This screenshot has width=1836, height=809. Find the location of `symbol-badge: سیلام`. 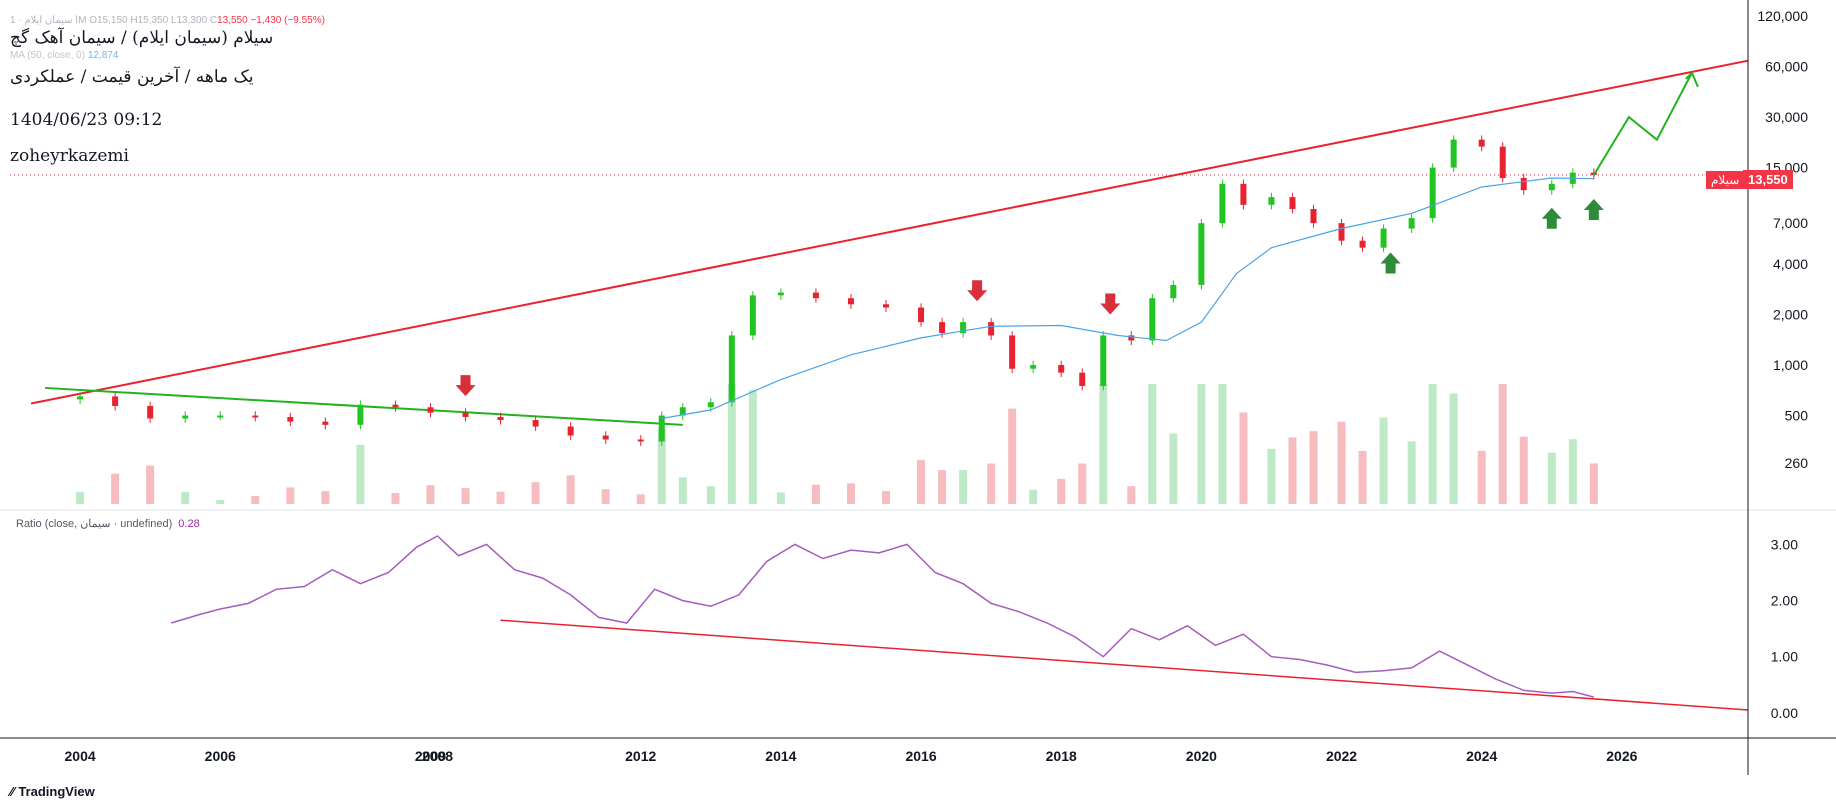

symbol-badge: سیلام is located at coordinates (1725, 180).